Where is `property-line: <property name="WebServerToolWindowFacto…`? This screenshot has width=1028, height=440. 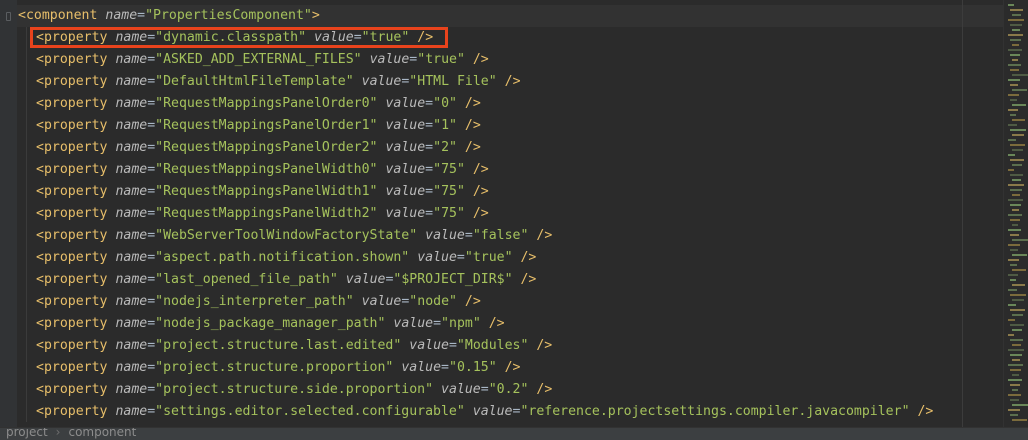
property-line: <property name="WebServerToolWindowFacto… is located at coordinates (294, 236).